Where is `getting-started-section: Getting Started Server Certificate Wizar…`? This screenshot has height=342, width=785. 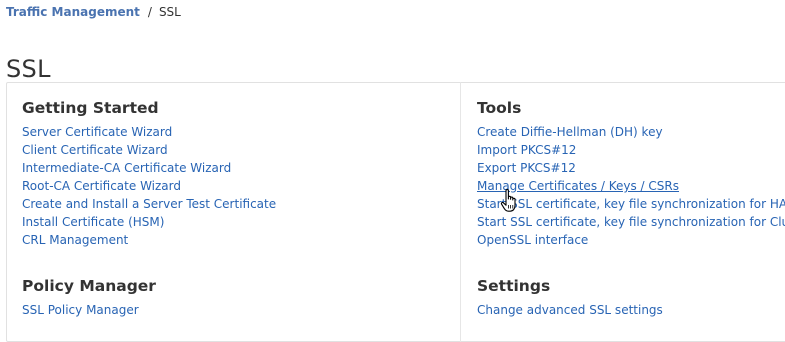
getting-started-section: Getting Started Server Certificate Wizar… is located at coordinates (149, 173).